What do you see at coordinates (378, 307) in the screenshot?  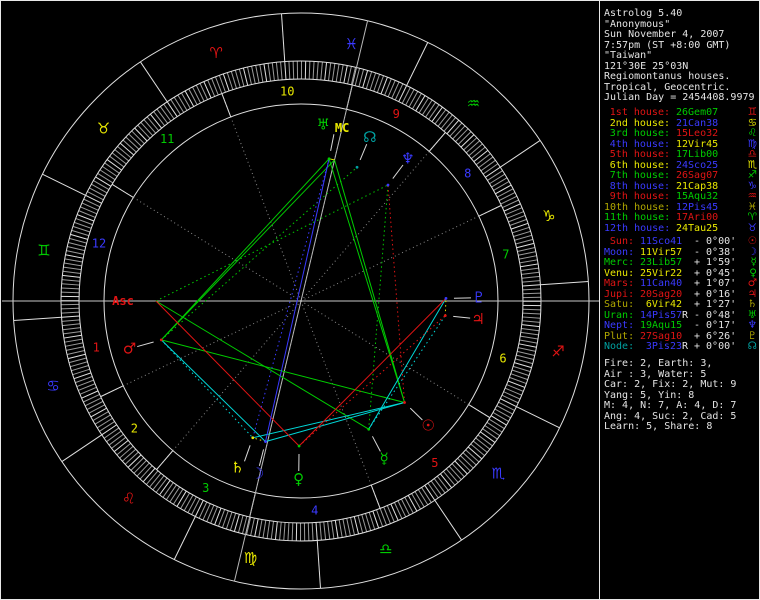 I see `aspect-line-mercury-neptune` at bounding box center [378, 307].